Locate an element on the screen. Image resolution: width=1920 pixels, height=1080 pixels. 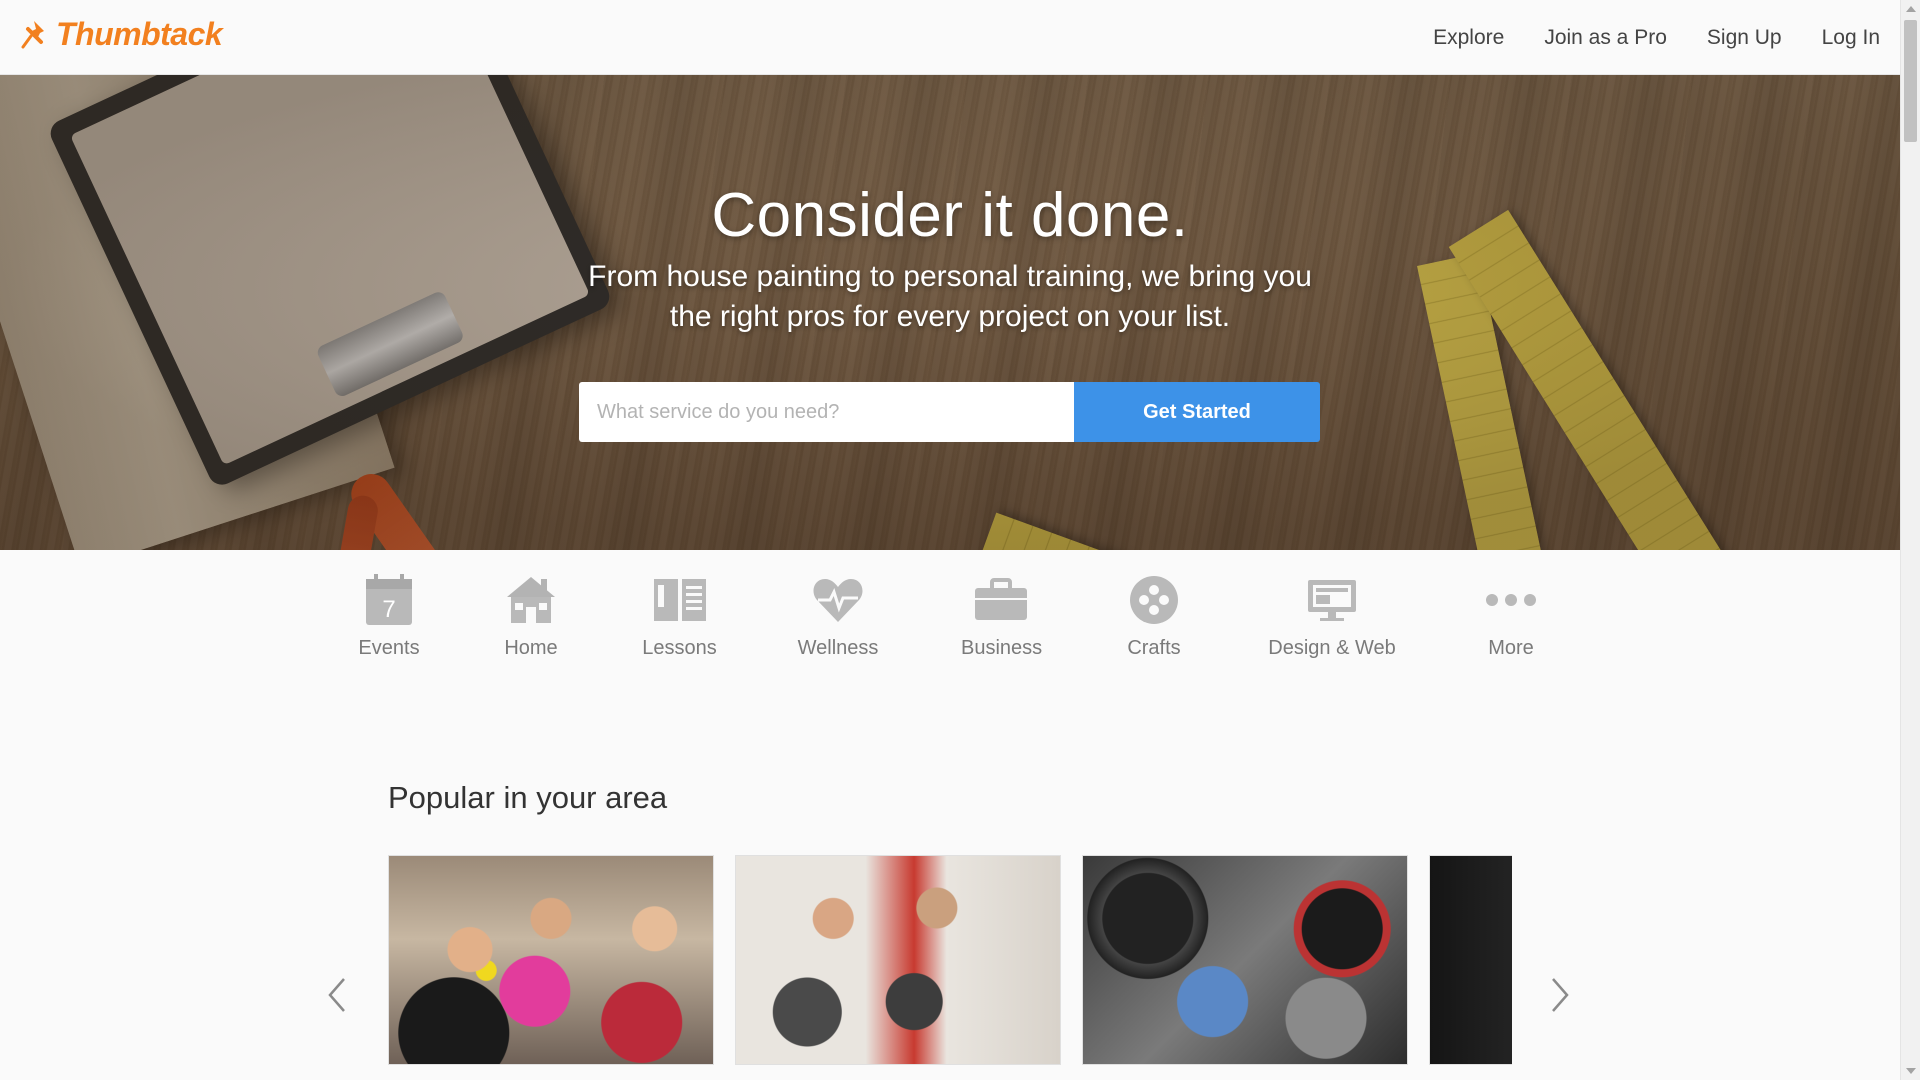
category-label: Home is located at coordinates (531, 648).